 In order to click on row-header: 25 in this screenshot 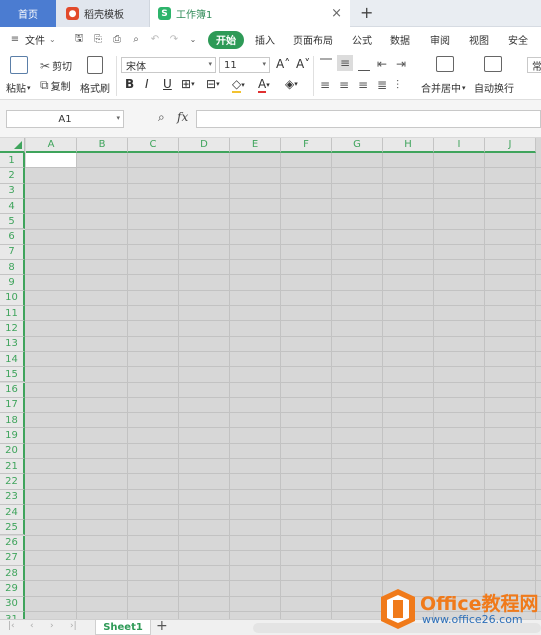, I will do `click(12, 528)`.